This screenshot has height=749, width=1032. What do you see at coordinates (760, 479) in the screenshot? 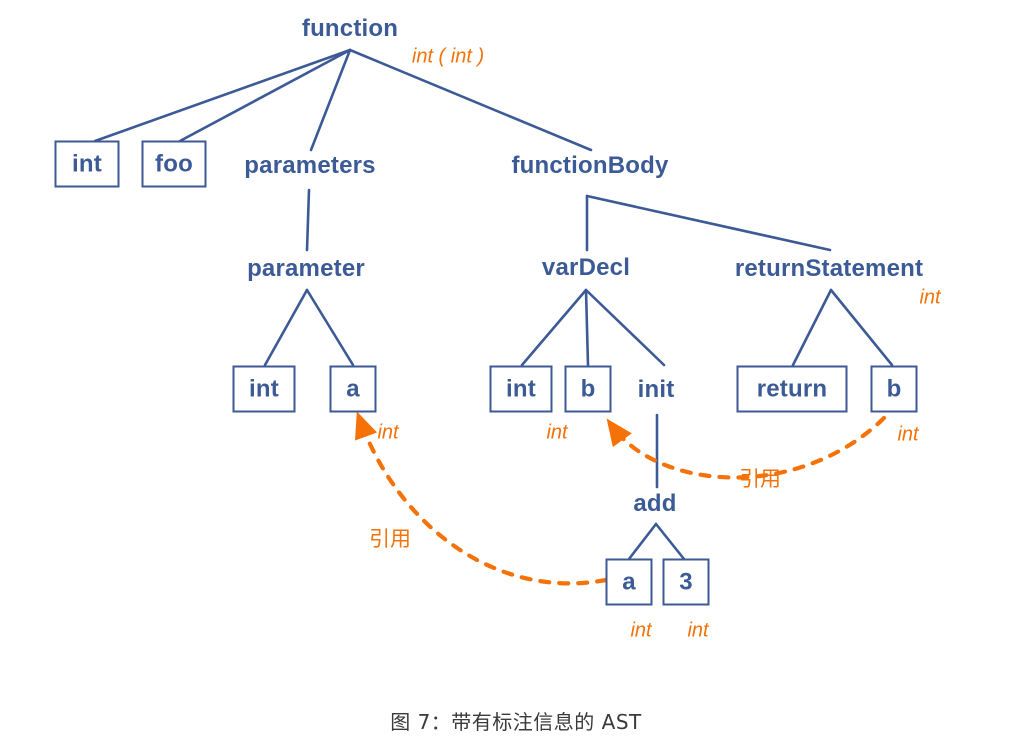
I see `annotation-reference-right: 引用` at bounding box center [760, 479].